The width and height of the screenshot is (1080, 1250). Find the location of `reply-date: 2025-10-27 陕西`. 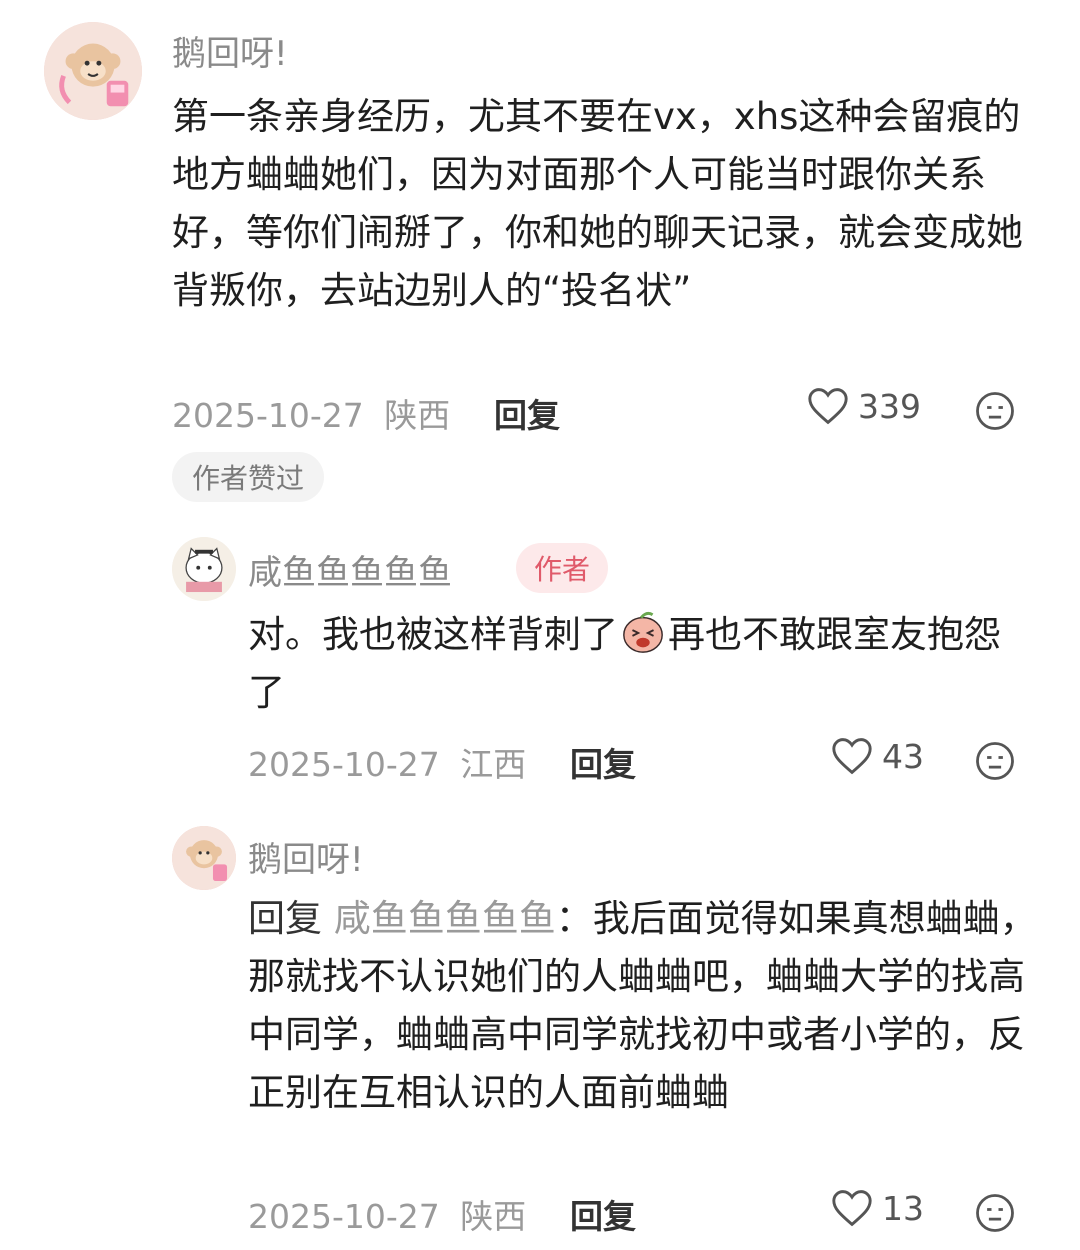

reply-date: 2025-10-27 陕西 is located at coordinates (387, 1214).